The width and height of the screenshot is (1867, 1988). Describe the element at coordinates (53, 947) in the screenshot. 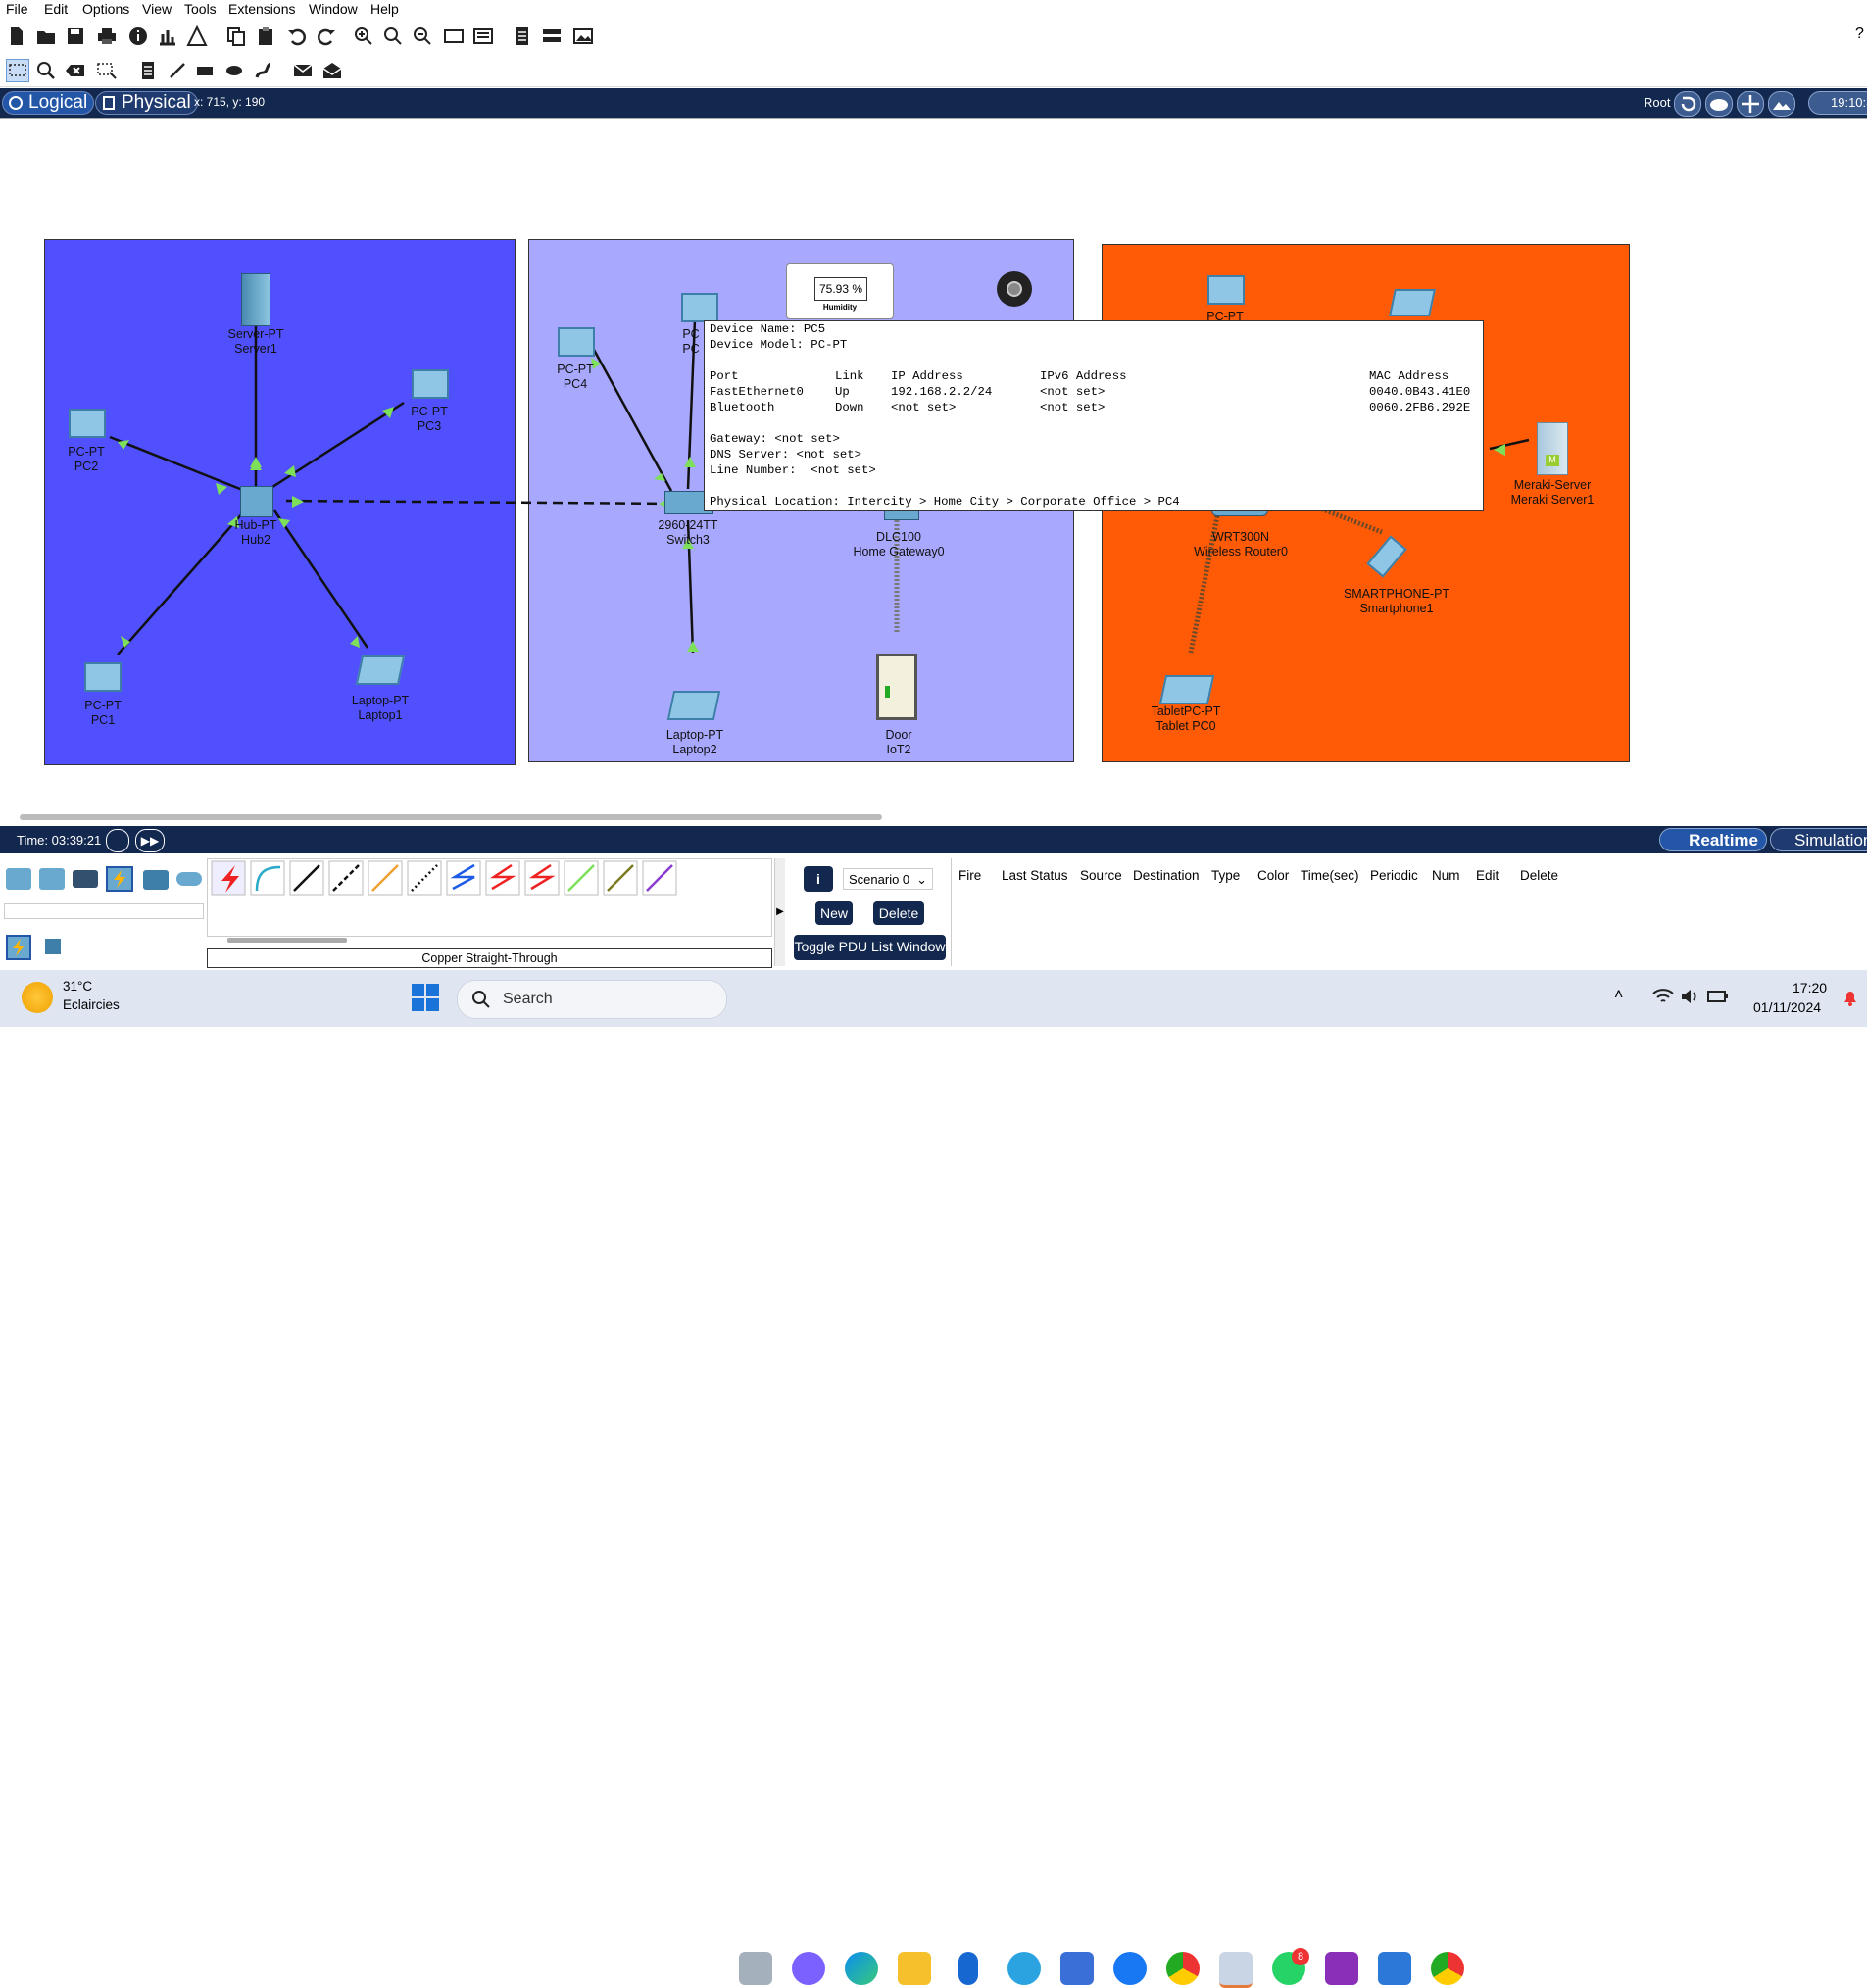

I see `grid-icon` at that location.